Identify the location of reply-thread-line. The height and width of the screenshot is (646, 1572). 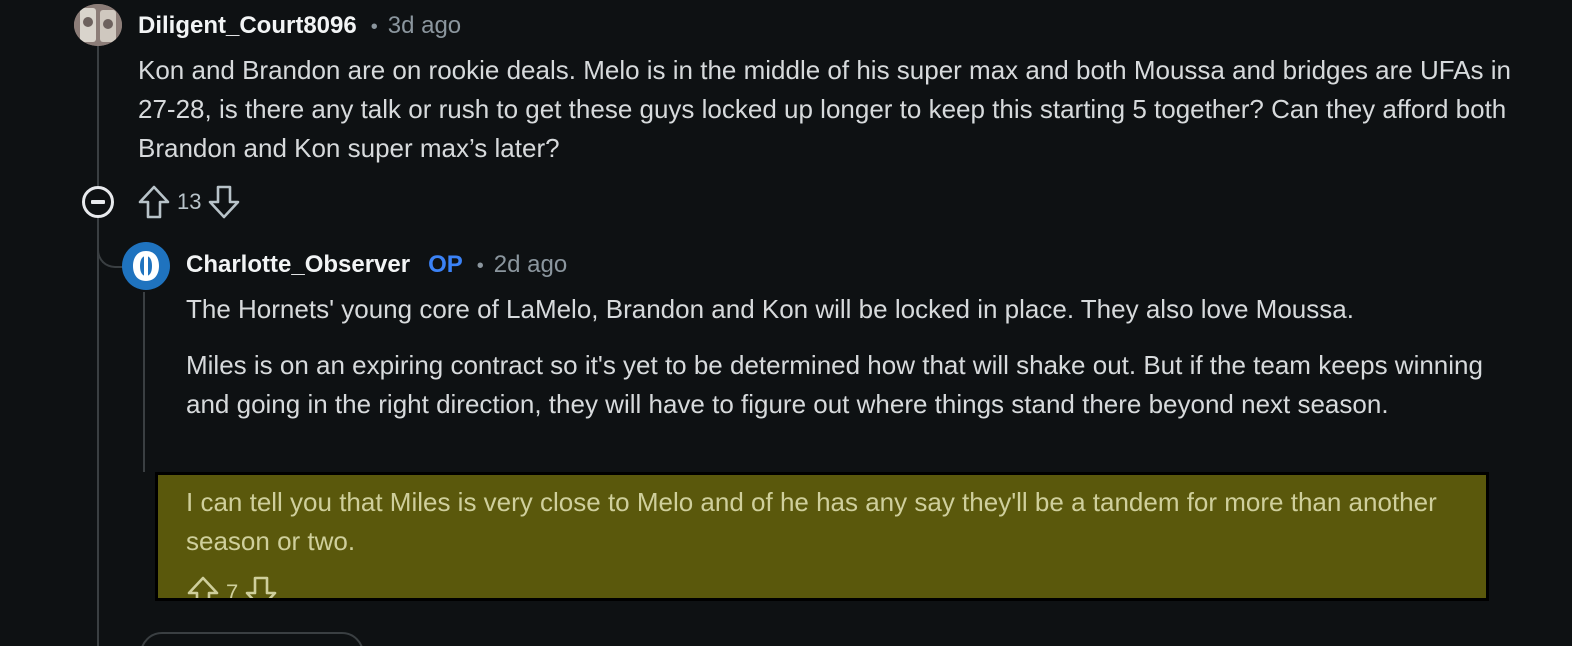
(144, 382).